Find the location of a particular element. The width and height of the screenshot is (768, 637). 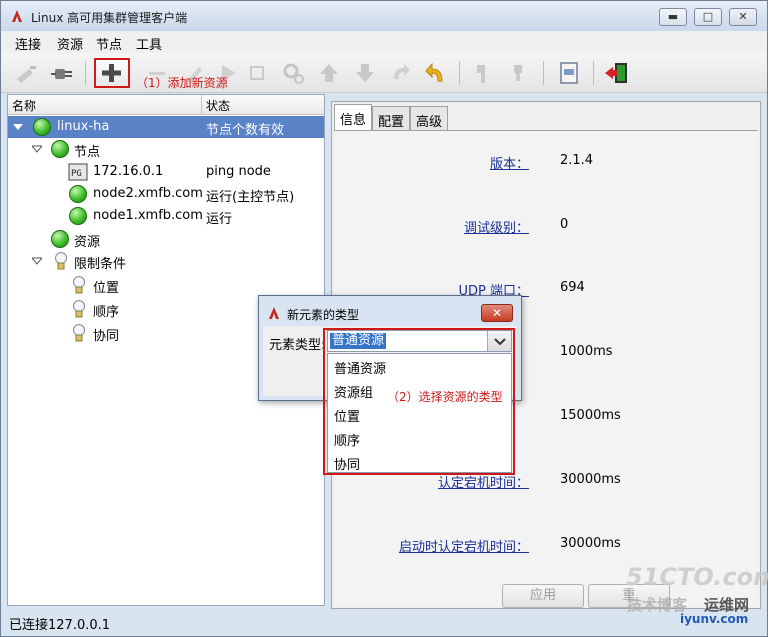

tree-item-label: node2.xmfb.com is located at coordinates (148, 193).